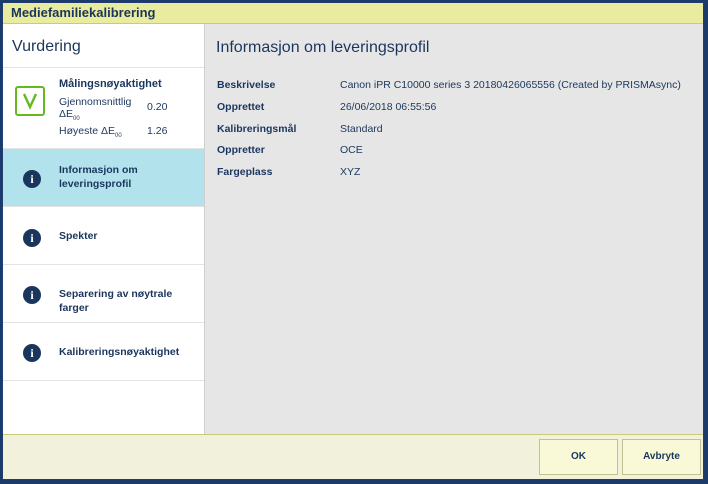 This screenshot has width=708, height=484. I want to click on sidebar-title: Vurdering, so click(46, 46).